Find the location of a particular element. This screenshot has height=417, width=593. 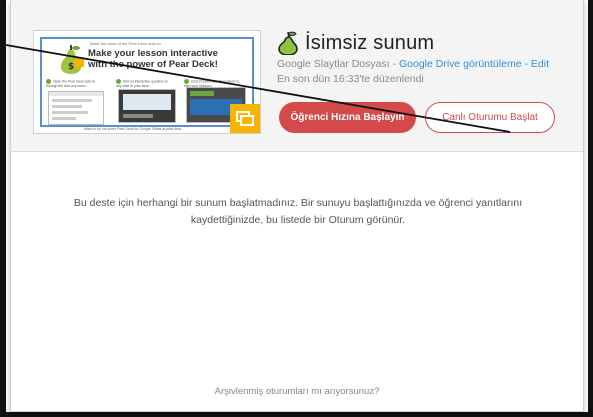

thumbnail-screenshot-menu is located at coordinates (76, 108).